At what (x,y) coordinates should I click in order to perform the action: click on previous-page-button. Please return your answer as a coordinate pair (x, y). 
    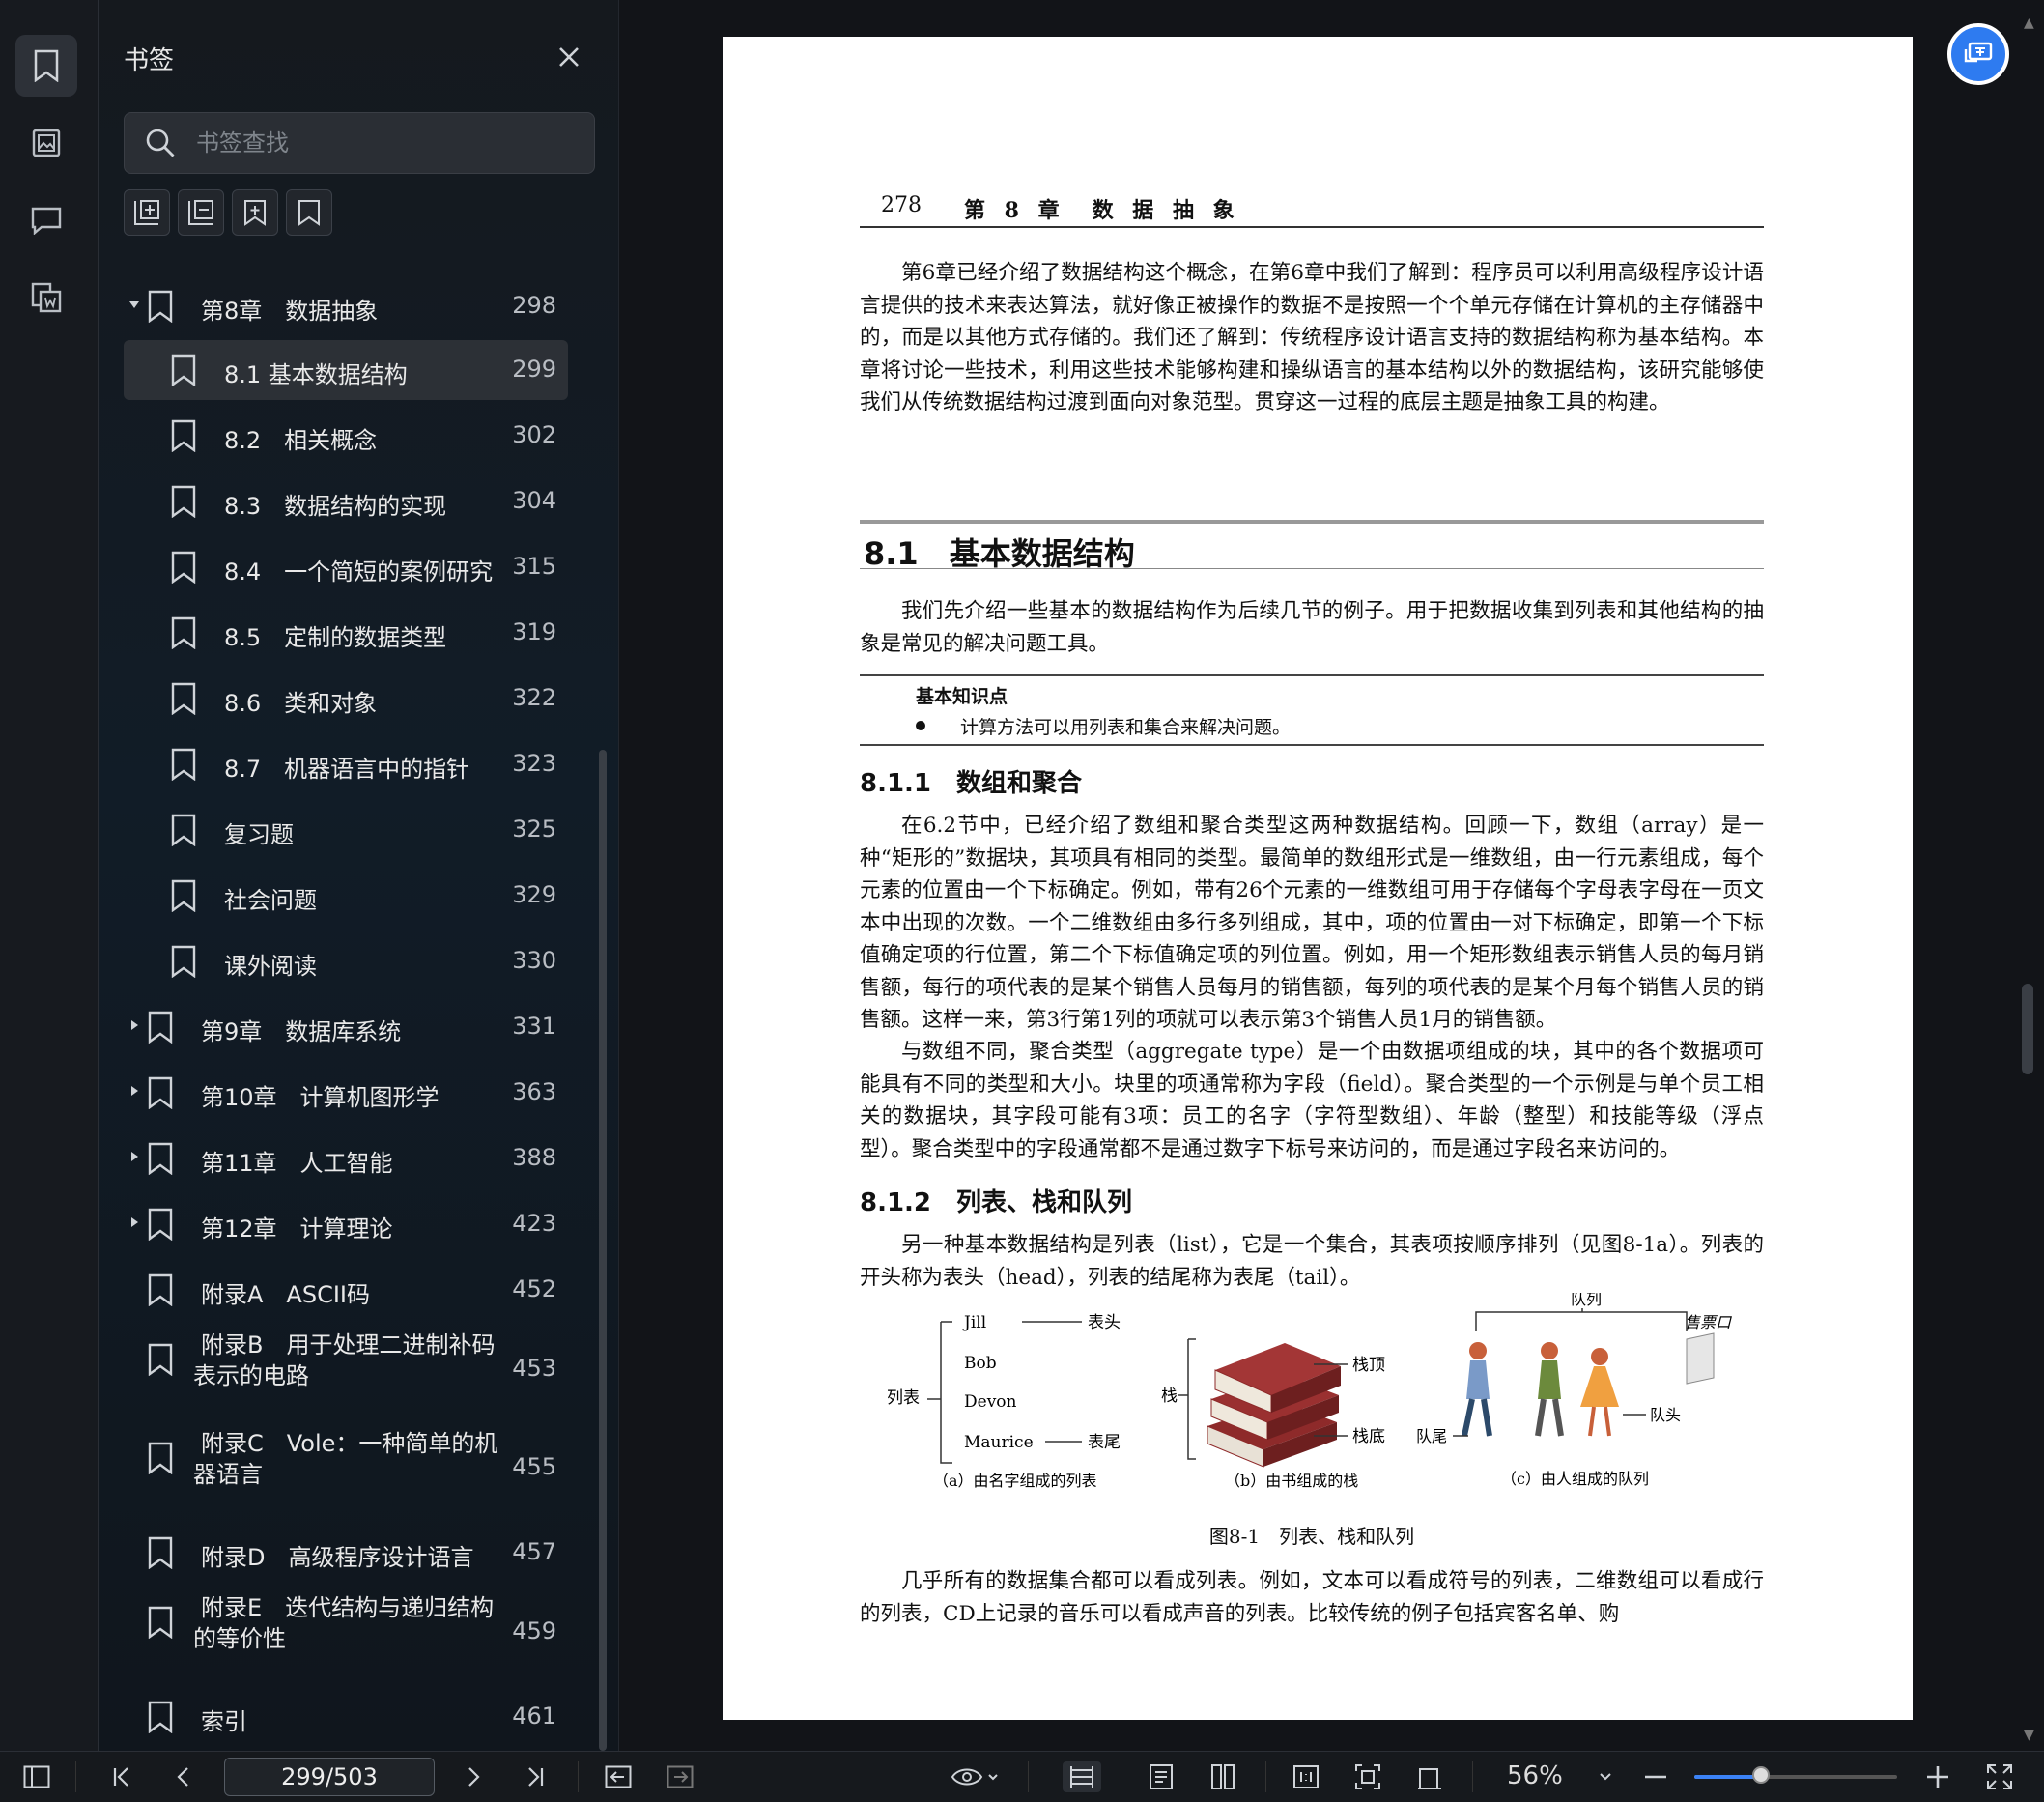
    Looking at the image, I should click on (184, 1776).